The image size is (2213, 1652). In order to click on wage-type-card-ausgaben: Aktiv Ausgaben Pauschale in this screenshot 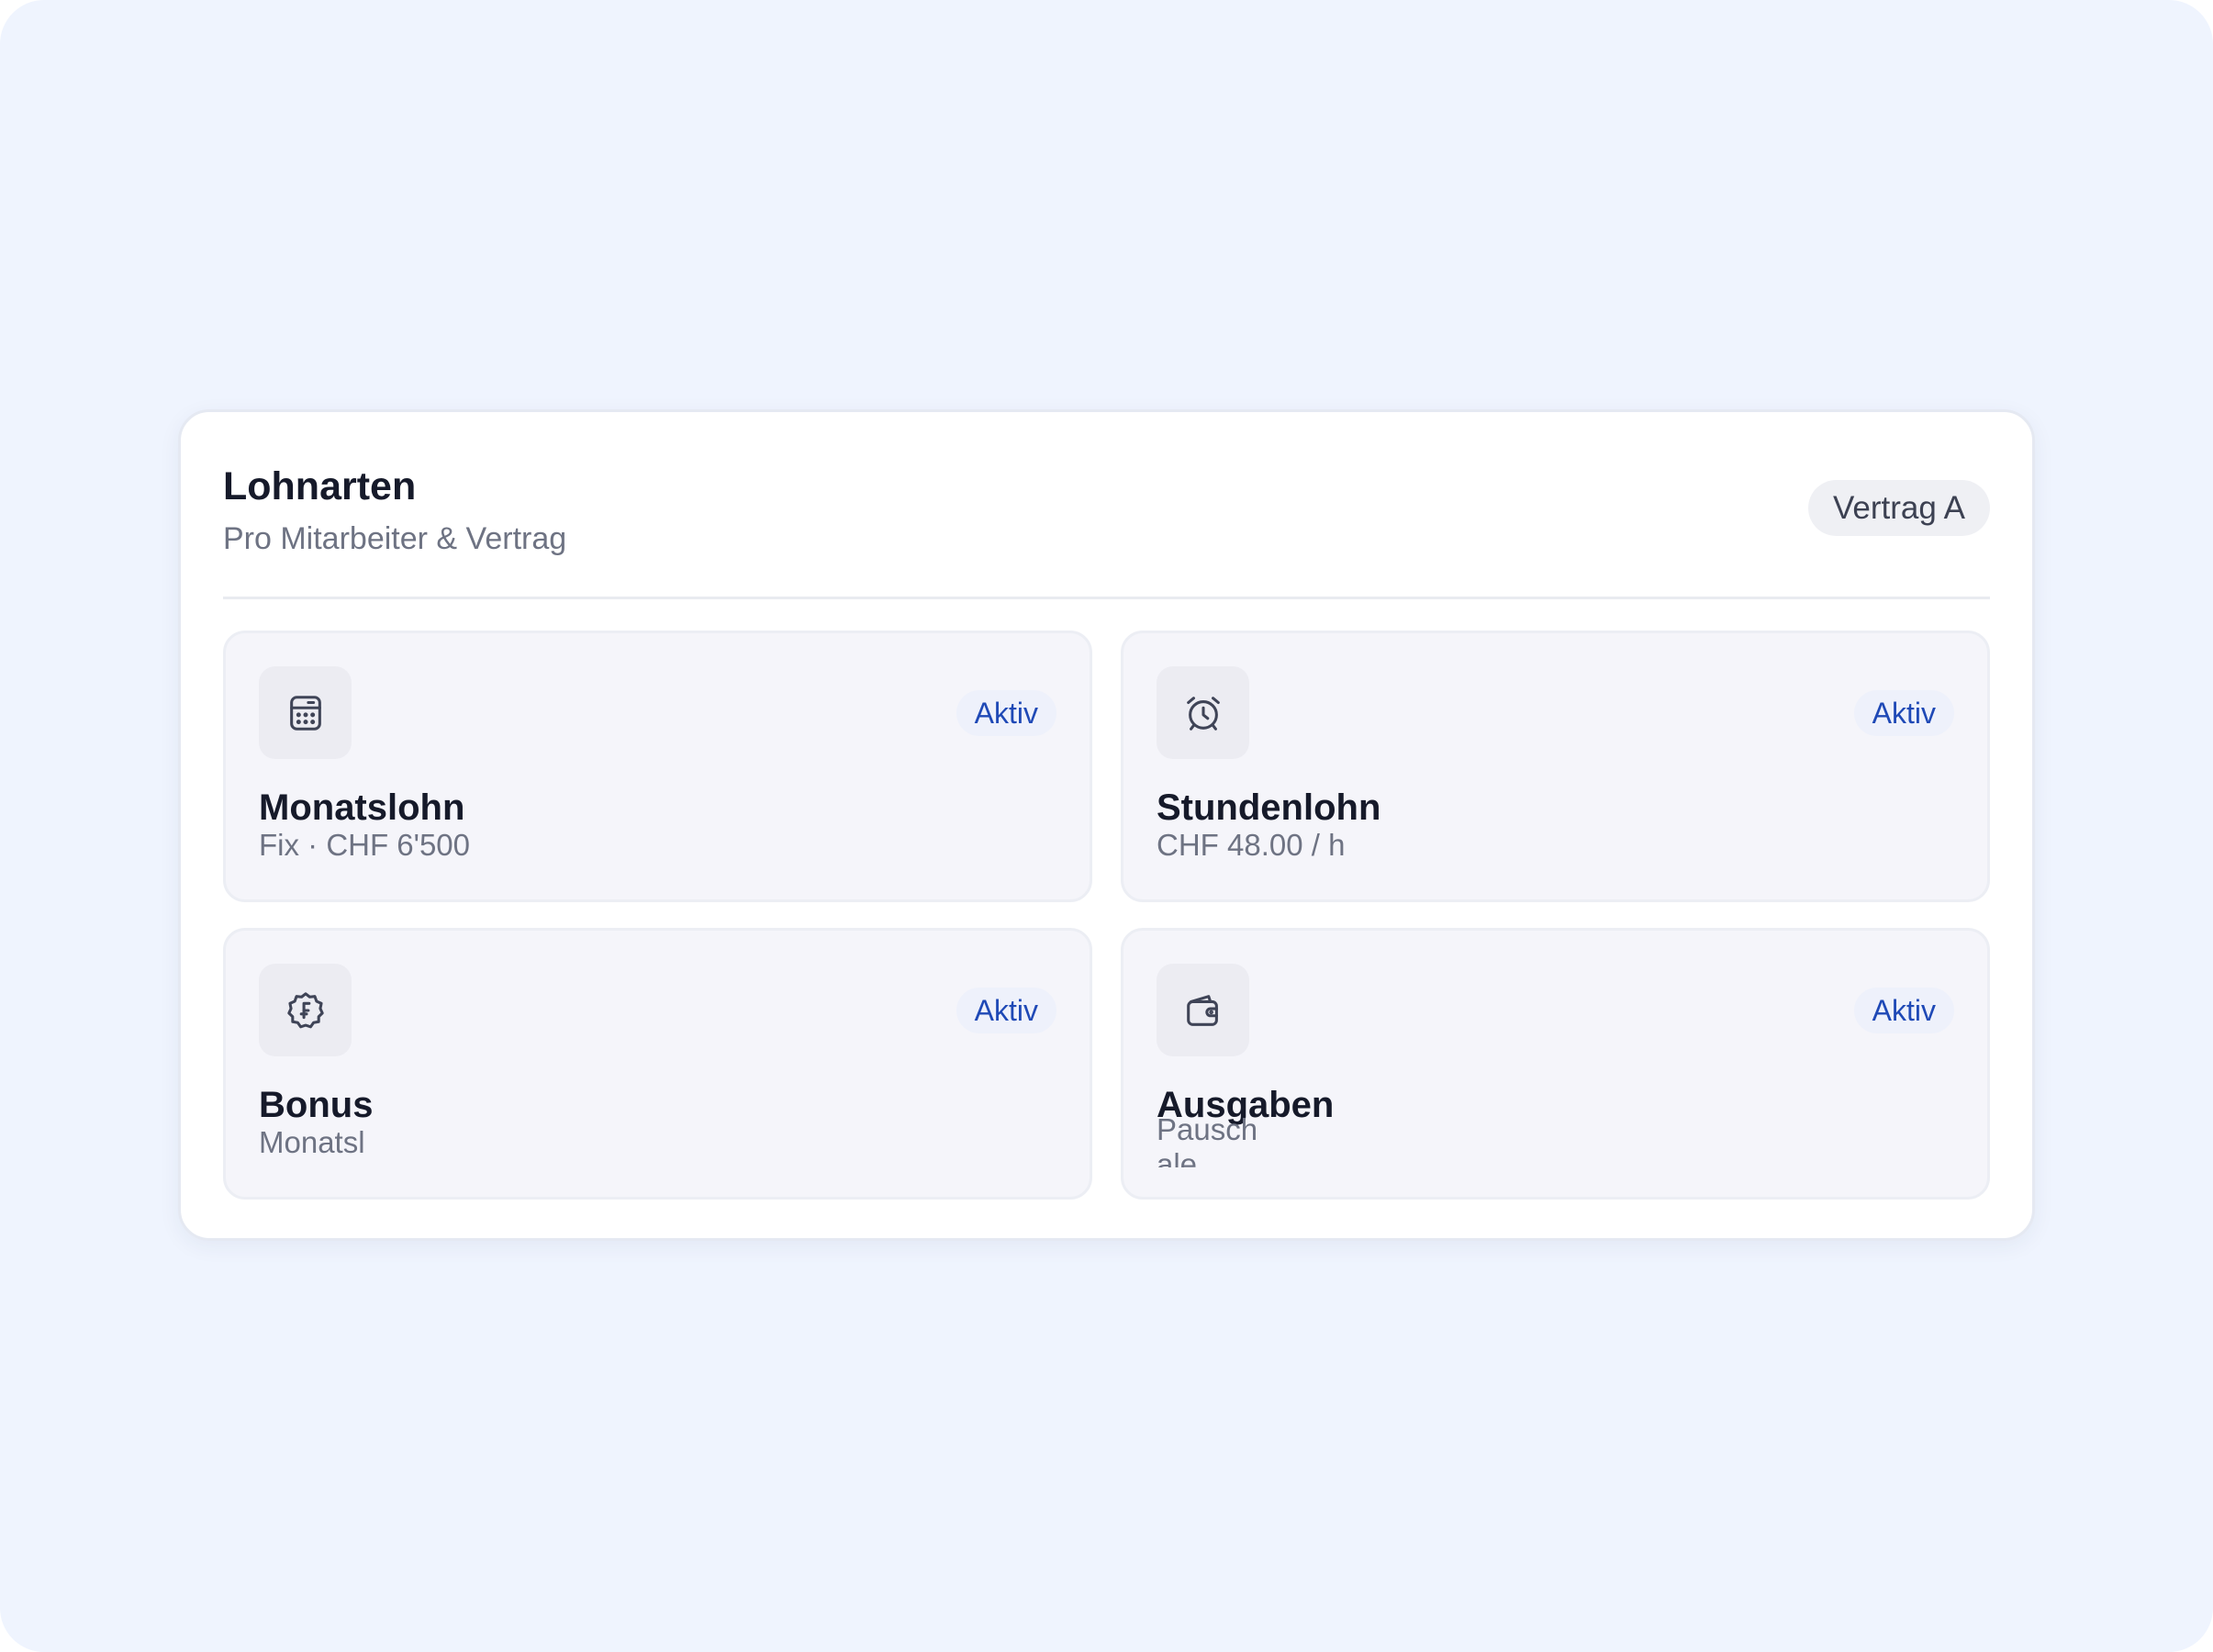, I will do `click(1555, 1064)`.